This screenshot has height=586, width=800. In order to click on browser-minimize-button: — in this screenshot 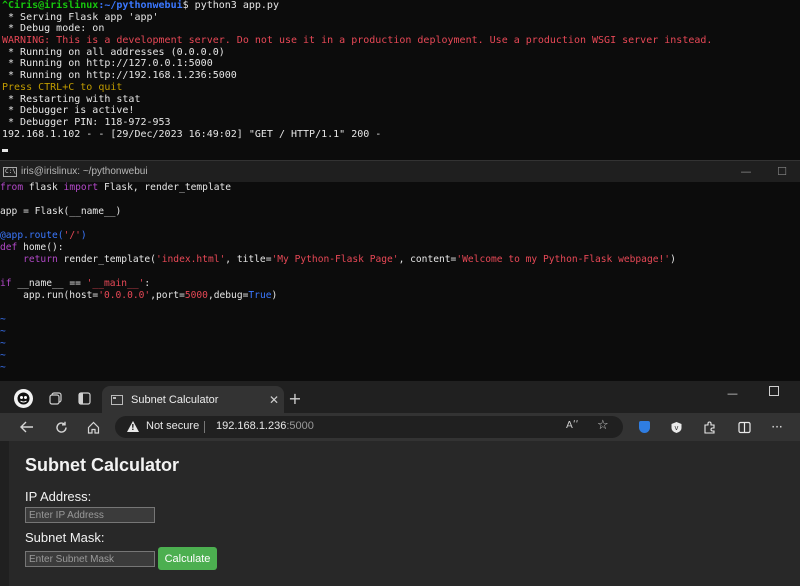, I will do `click(732, 393)`.